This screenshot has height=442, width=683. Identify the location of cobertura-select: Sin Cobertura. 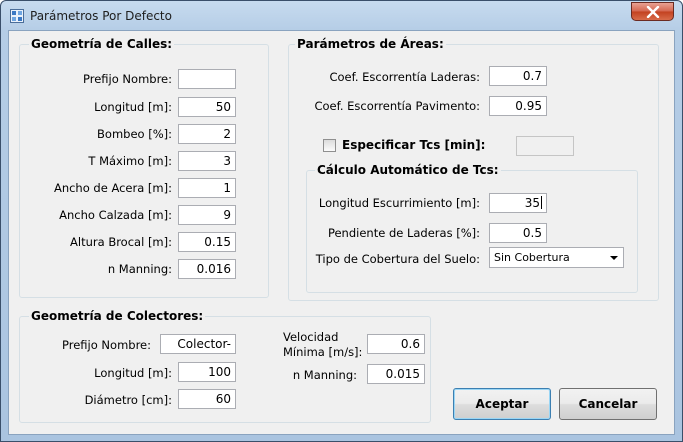
(556, 257).